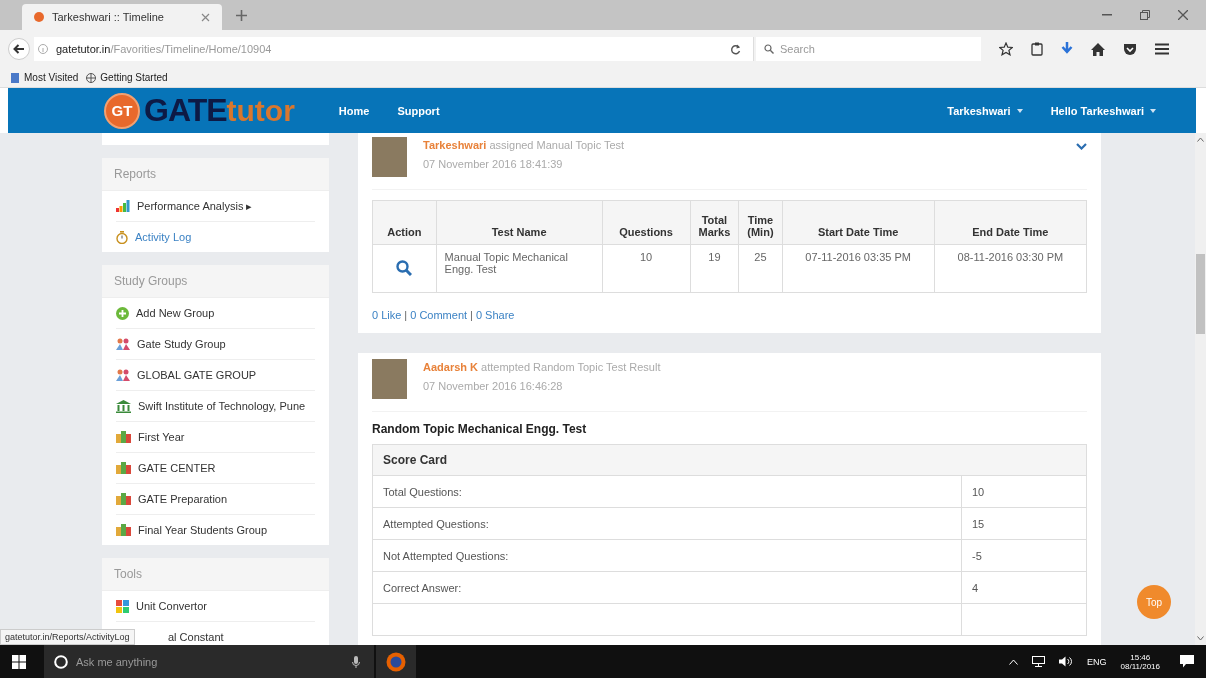 The image size is (1206, 678). I want to click on new-tab-icon, so click(241, 15).